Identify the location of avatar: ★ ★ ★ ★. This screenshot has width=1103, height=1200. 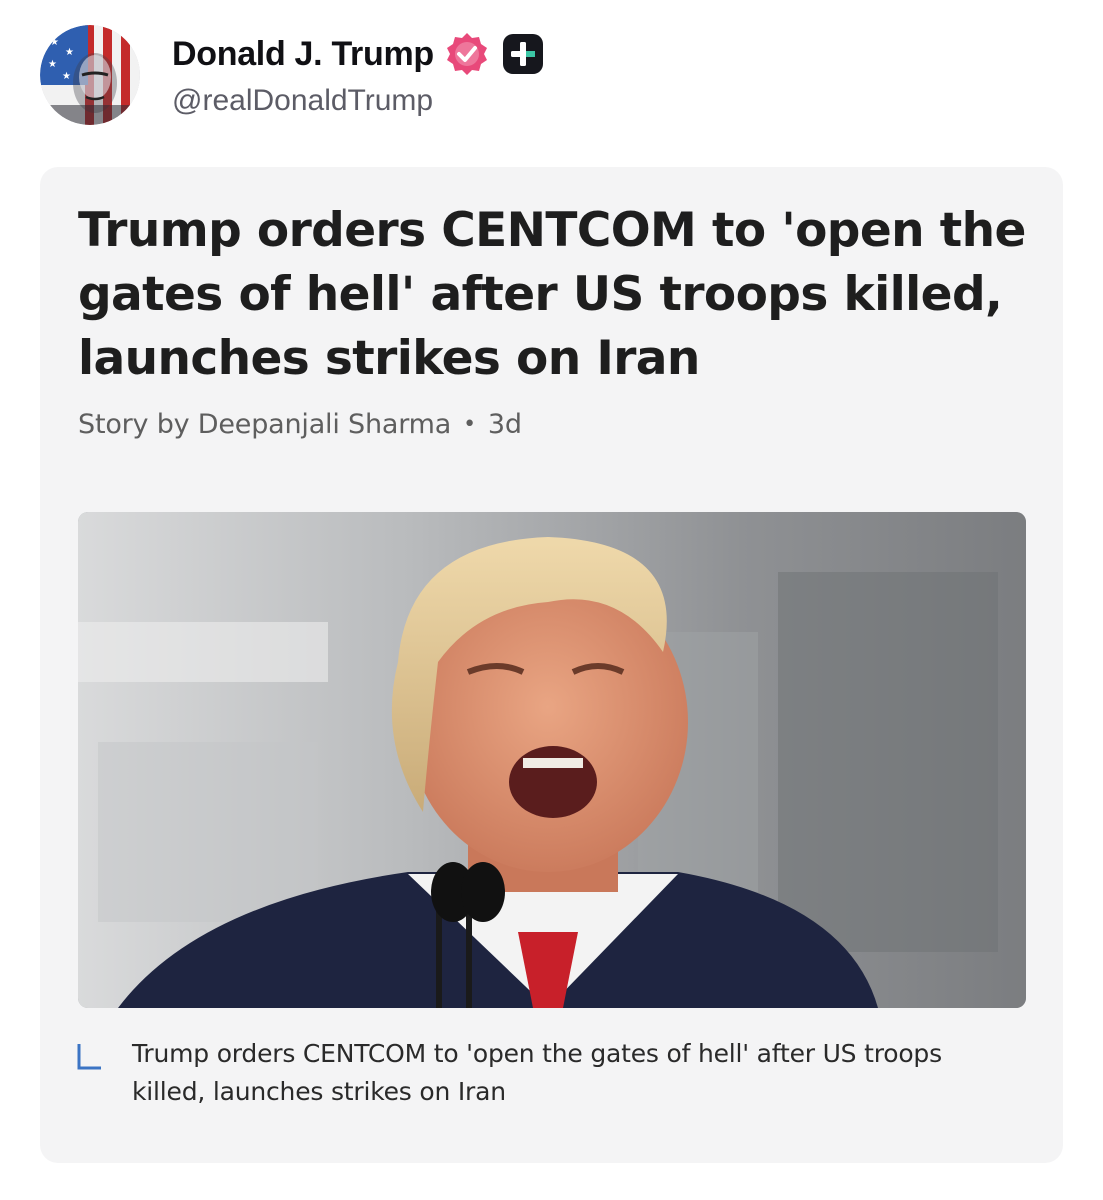
(90, 75).